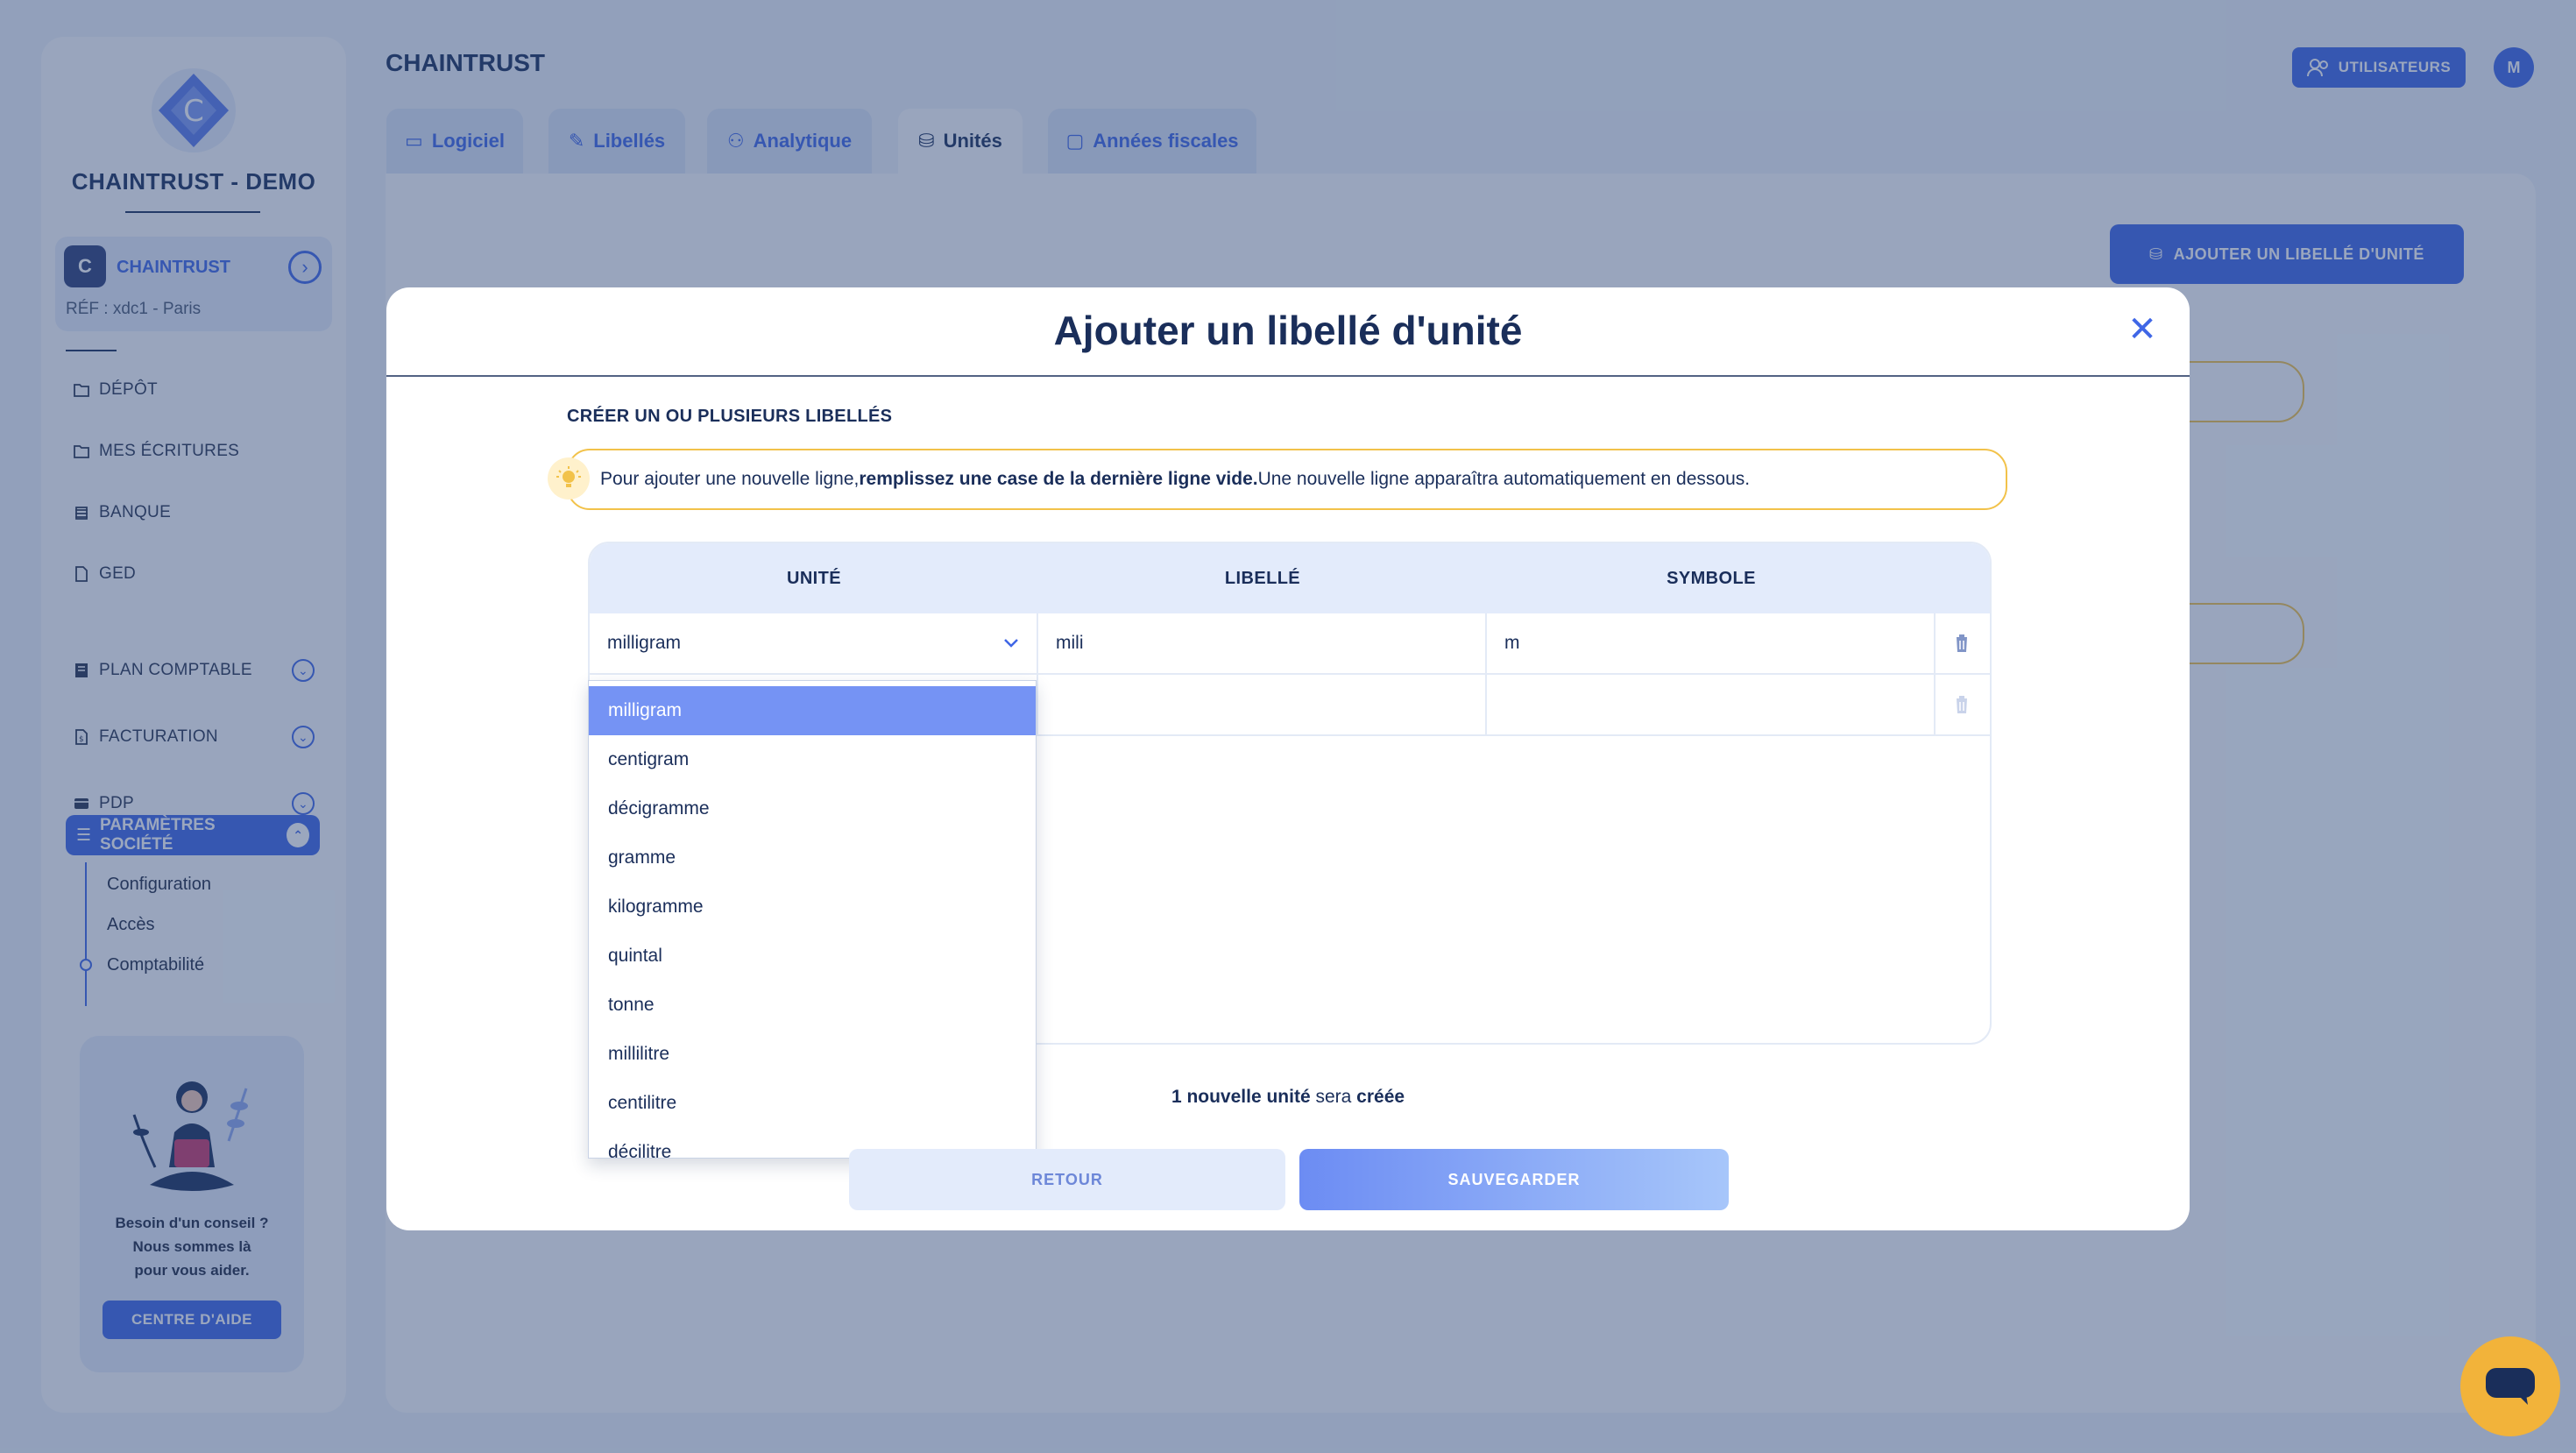 The height and width of the screenshot is (1453, 2576). I want to click on chat-launcher-button, so click(2510, 1386).